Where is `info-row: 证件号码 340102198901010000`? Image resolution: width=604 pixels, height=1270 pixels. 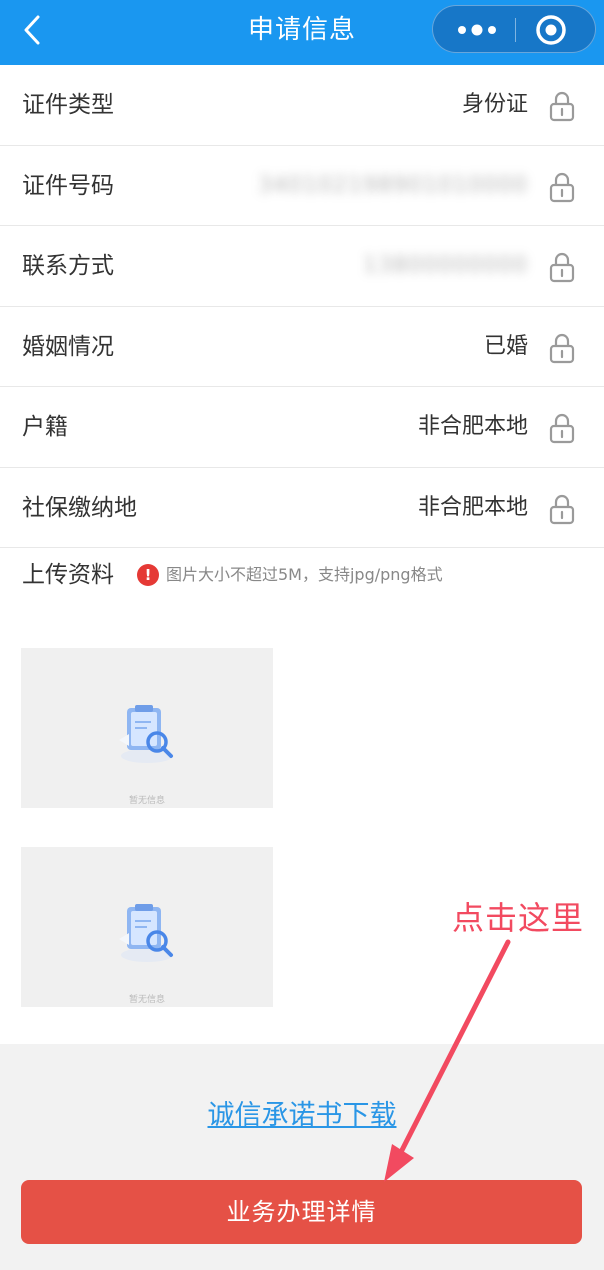 info-row: 证件号码 340102198901010000 is located at coordinates (302, 185).